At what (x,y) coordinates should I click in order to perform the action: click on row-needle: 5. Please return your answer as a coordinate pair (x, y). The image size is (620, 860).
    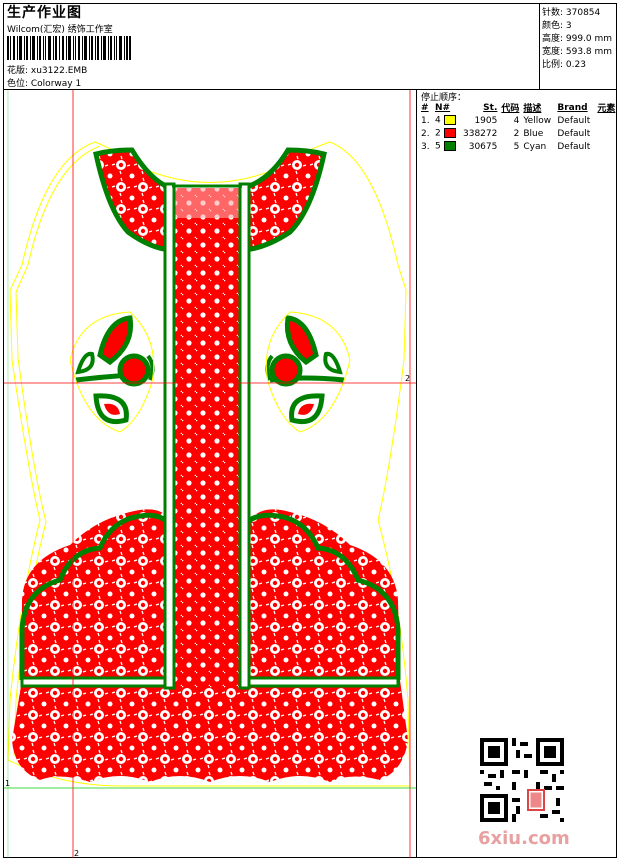
    Looking at the image, I should click on (447, 146).